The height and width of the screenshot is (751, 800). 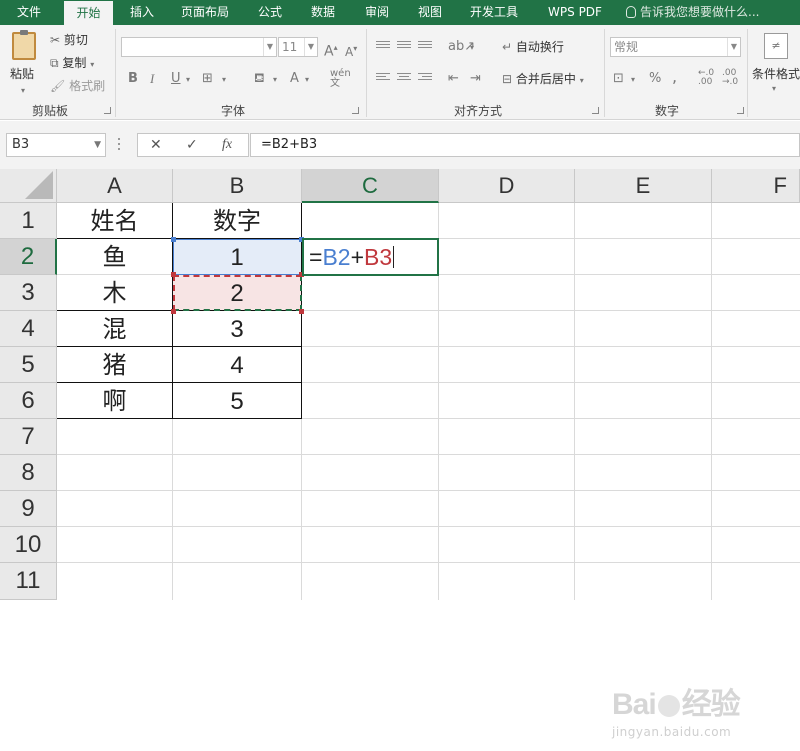 What do you see at coordinates (237, 294) in the screenshot?
I see `cell-b3: 2` at bounding box center [237, 294].